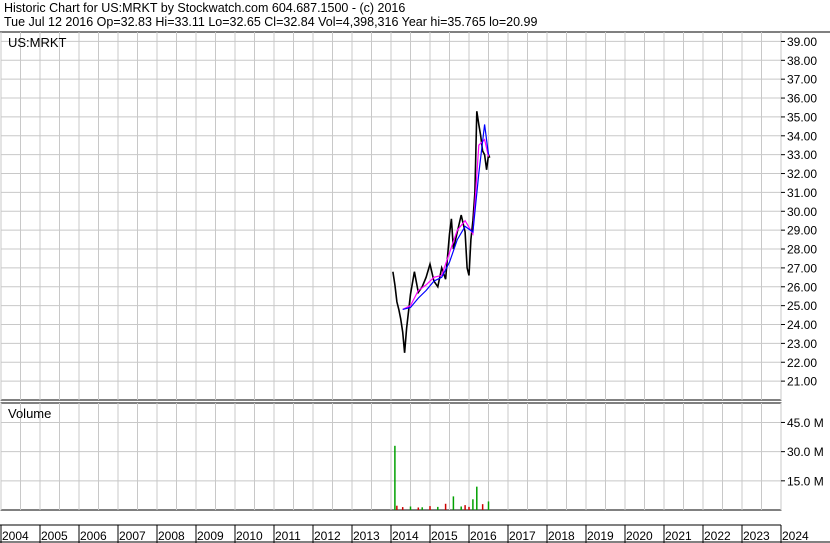  I want to click on price-tick-label: 30.00, so click(802, 212).